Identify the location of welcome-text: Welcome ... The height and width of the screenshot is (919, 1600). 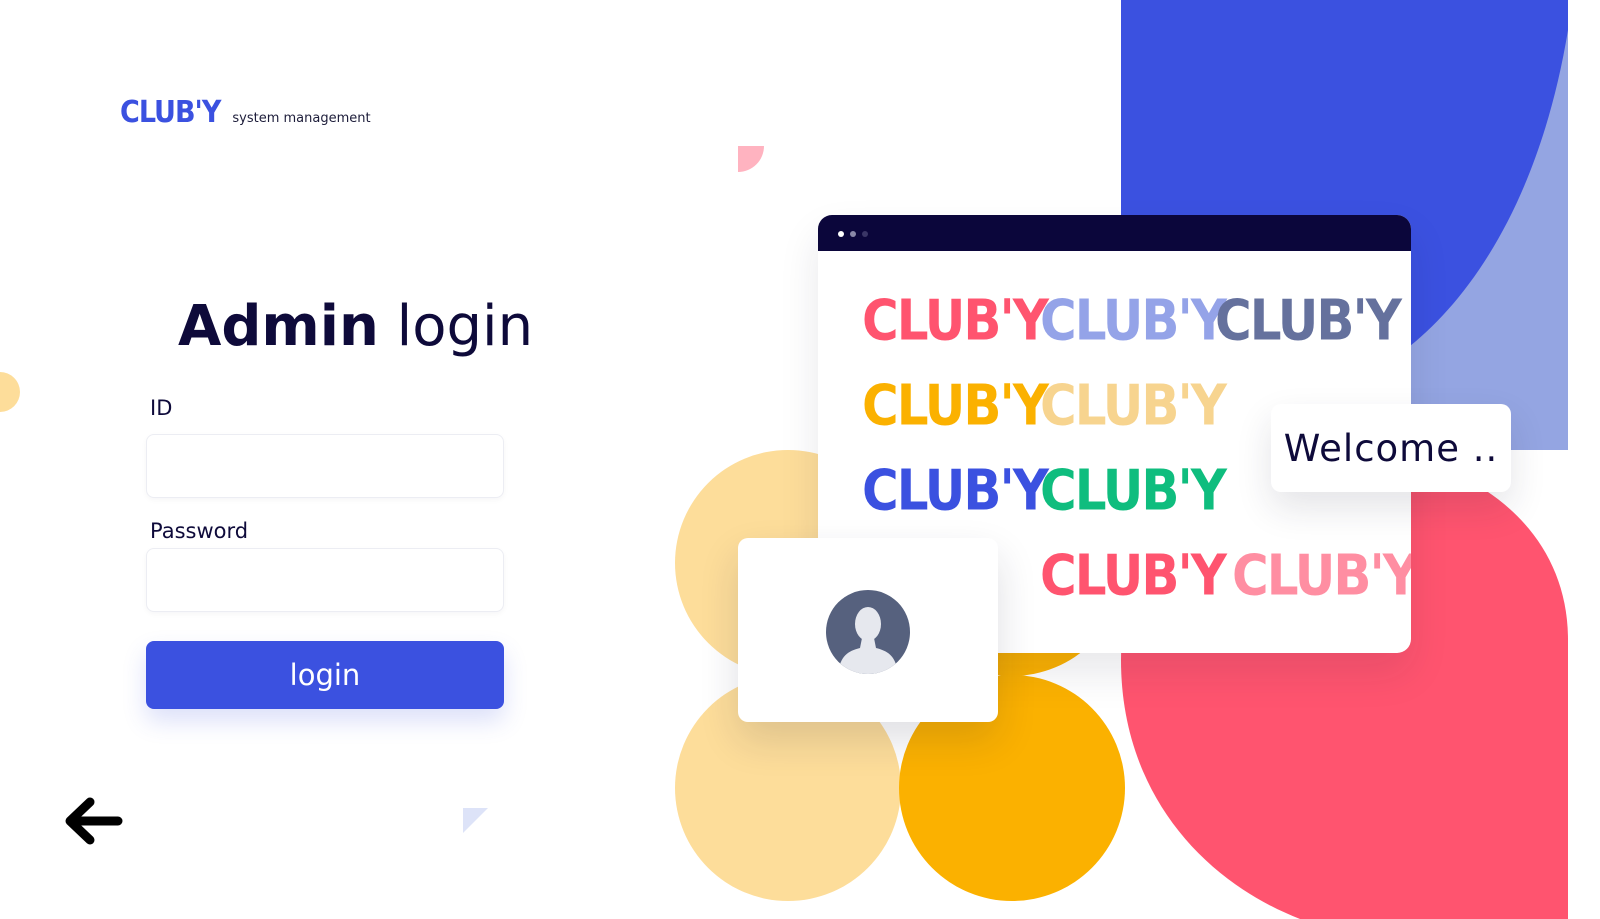
(1391, 448).